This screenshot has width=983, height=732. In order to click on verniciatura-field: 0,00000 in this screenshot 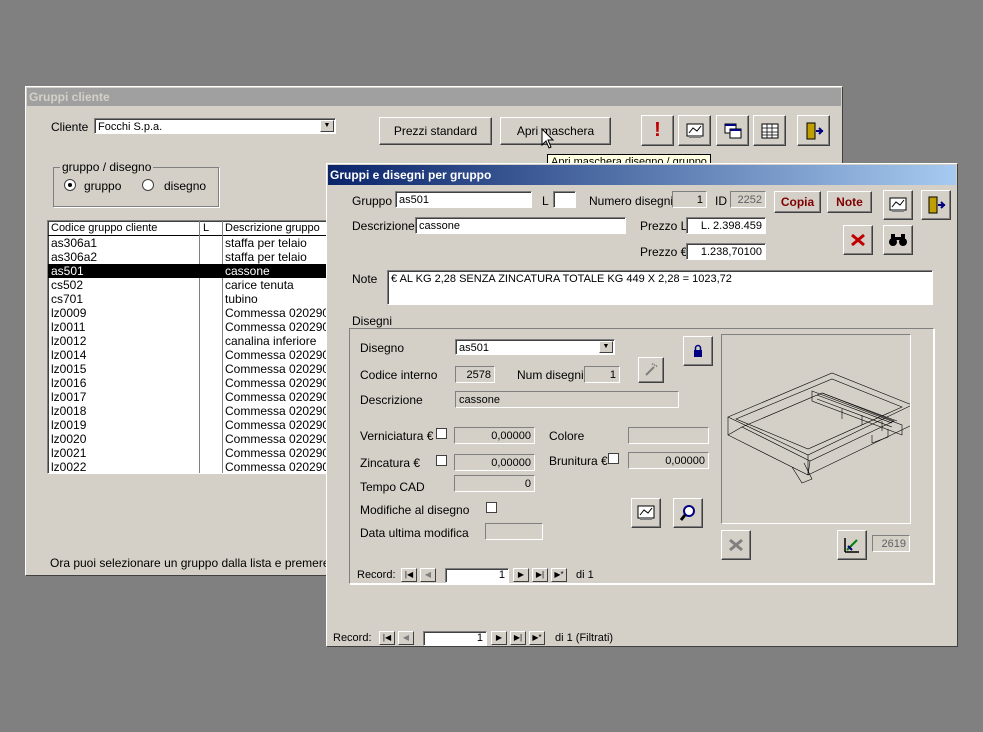, I will do `click(494, 435)`.